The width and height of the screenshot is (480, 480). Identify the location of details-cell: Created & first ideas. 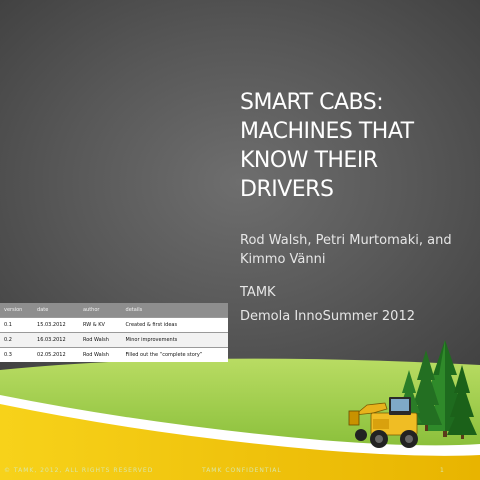
(174, 325).